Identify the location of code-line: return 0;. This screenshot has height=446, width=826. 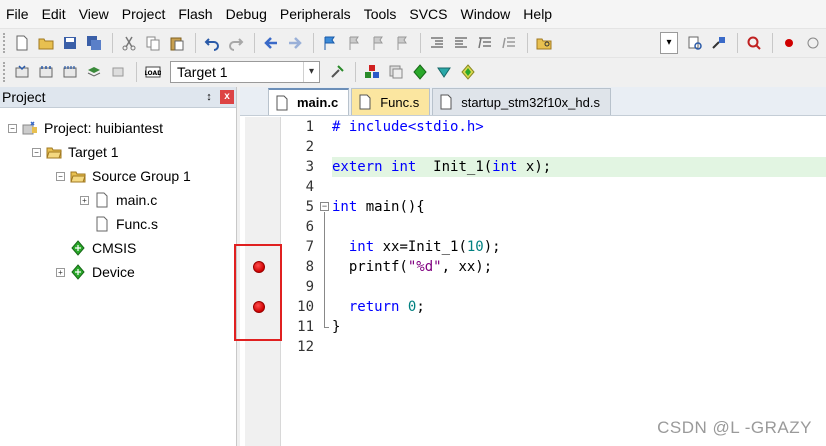
(579, 307).